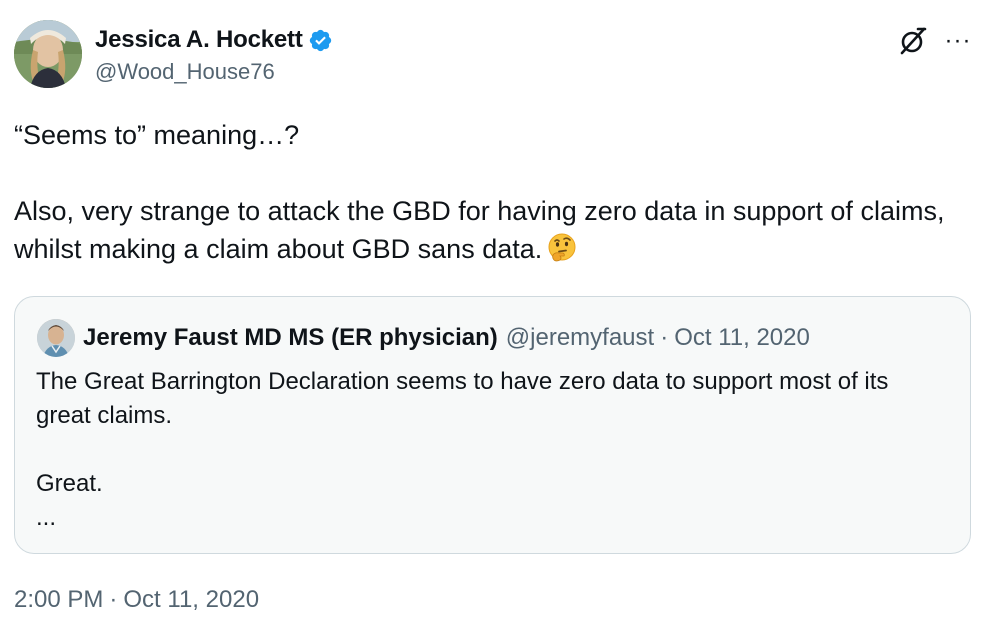 Image resolution: width=994 pixels, height=636 pixels. I want to click on quoted-text-paragraph-2: Great., so click(69, 483).